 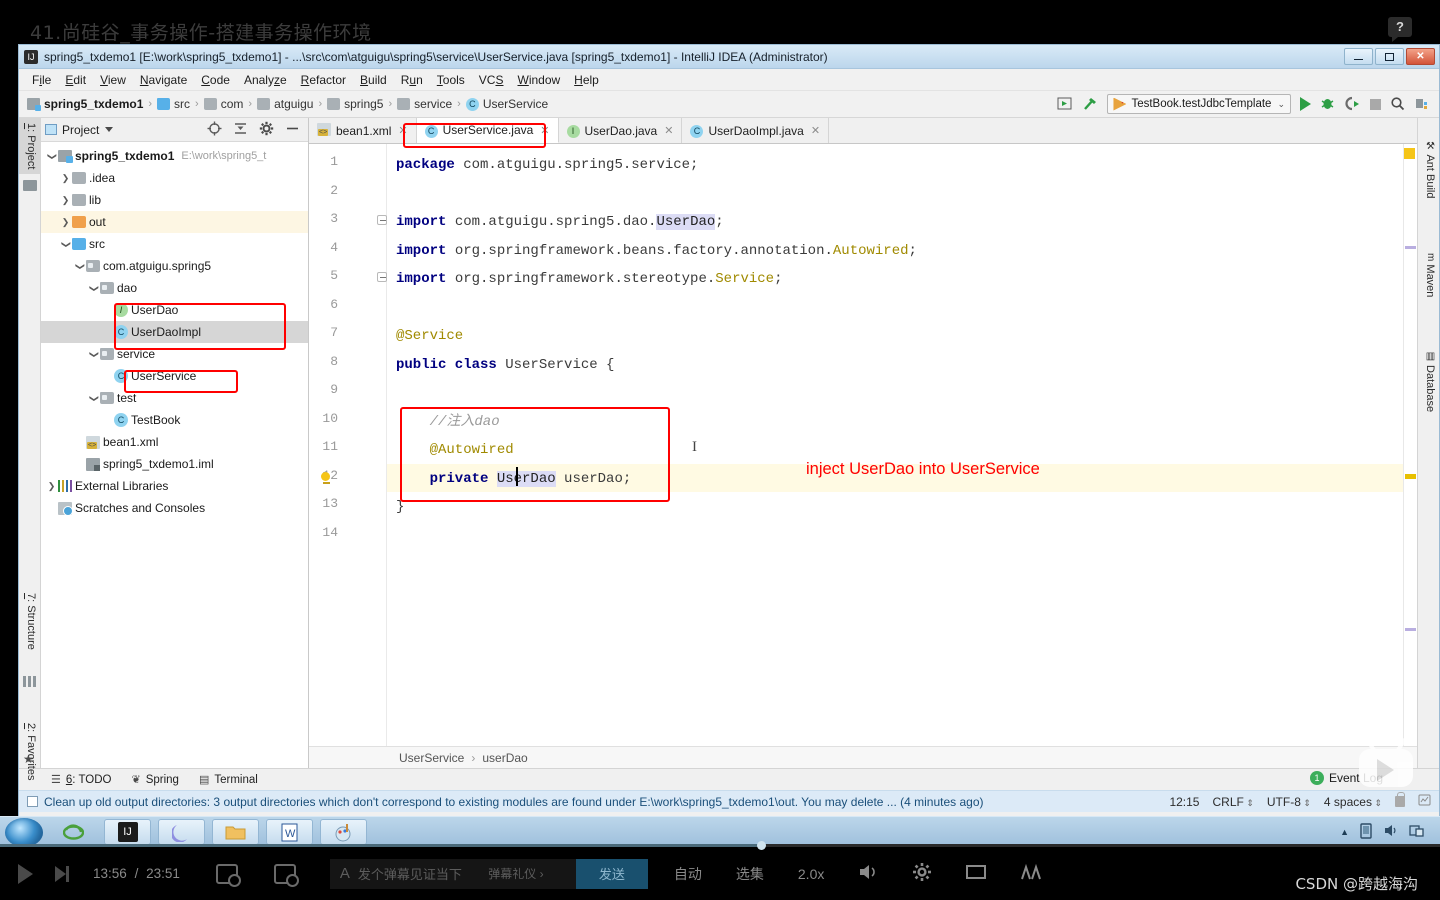 What do you see at coordinates (286, 875) in the screenshot?
I see `danmaku-settings-icon` at bounding box center [286, 875].